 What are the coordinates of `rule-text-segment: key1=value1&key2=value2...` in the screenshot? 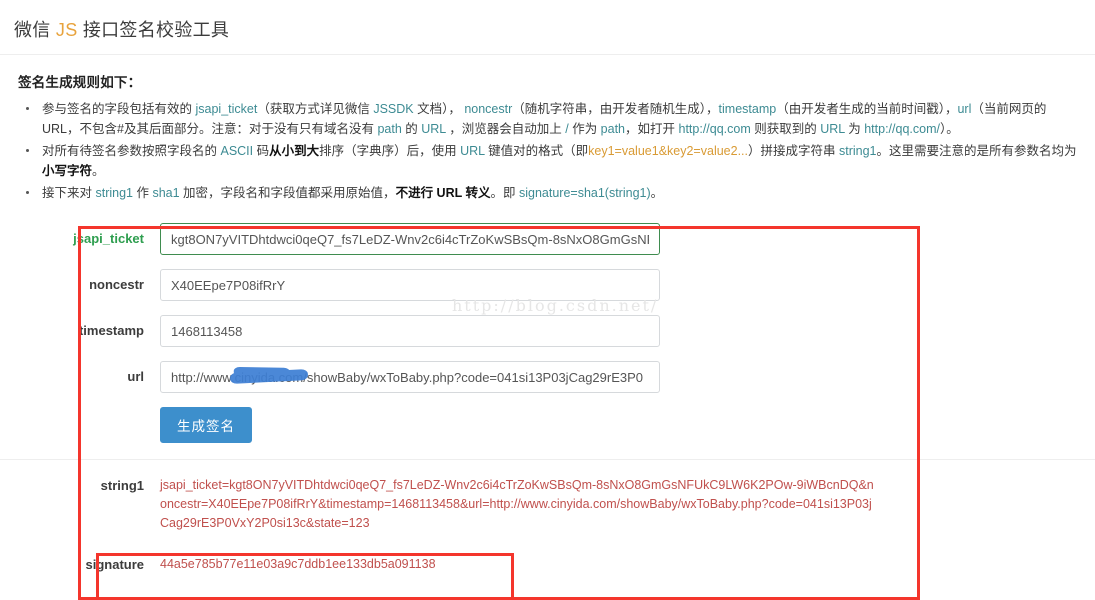 It's located at (668, 151).